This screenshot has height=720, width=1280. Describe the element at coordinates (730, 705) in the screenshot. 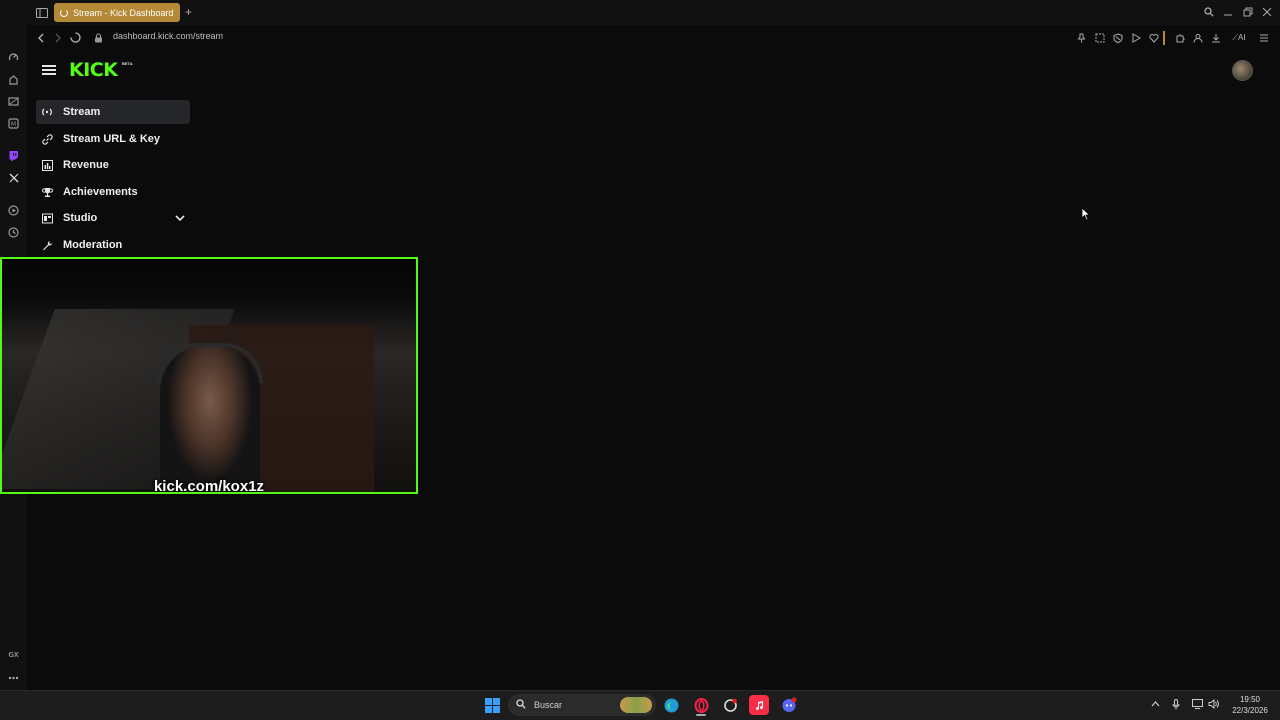

I see `steelseries-icon` at that location.